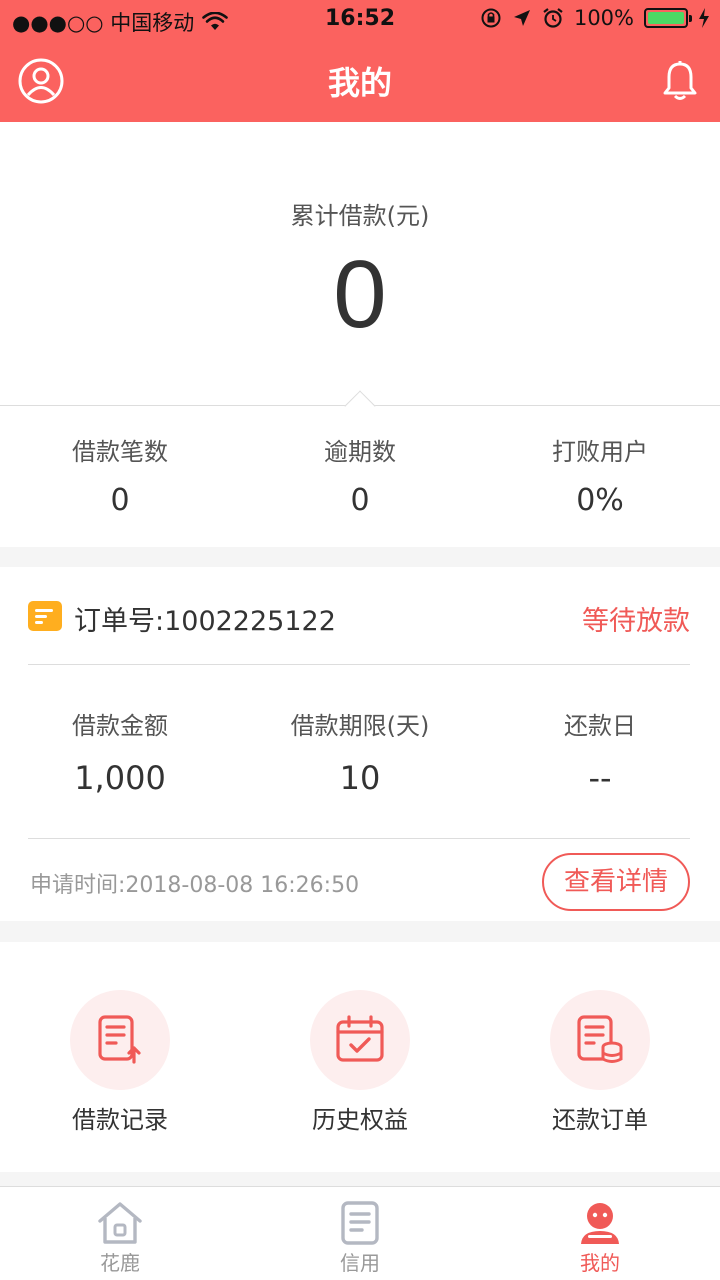 The width and height of the screenshot is (720, 1280). Describe the element at coordinates (616, 882) in the screenshot. I see `view-details-button: 查看详情` at that location.